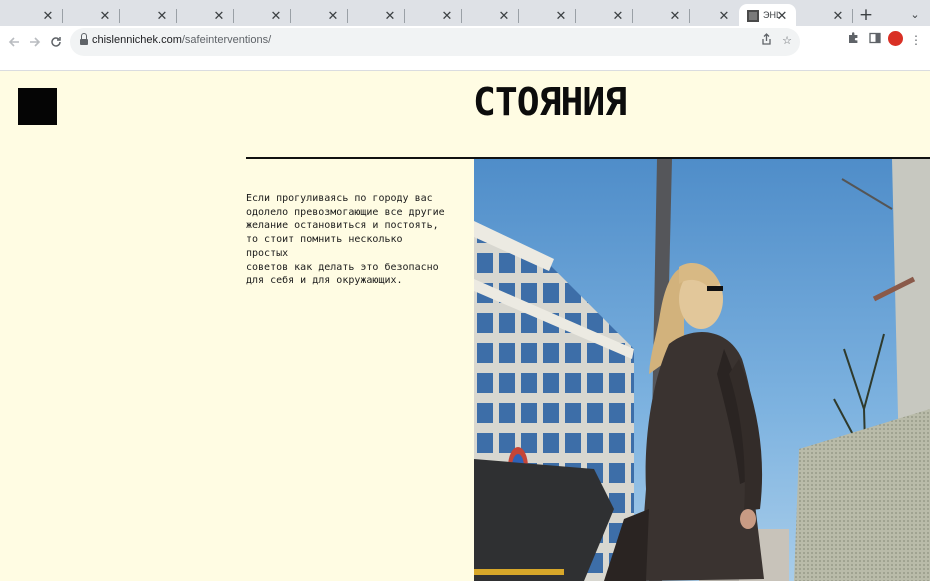 Image resolution: width=930 pixels, height=581 pixels. What do you see at coordinates (915, 15) in the screenshot?
I see `tab-search-button: ⌄` at bounding box center [915, 15].